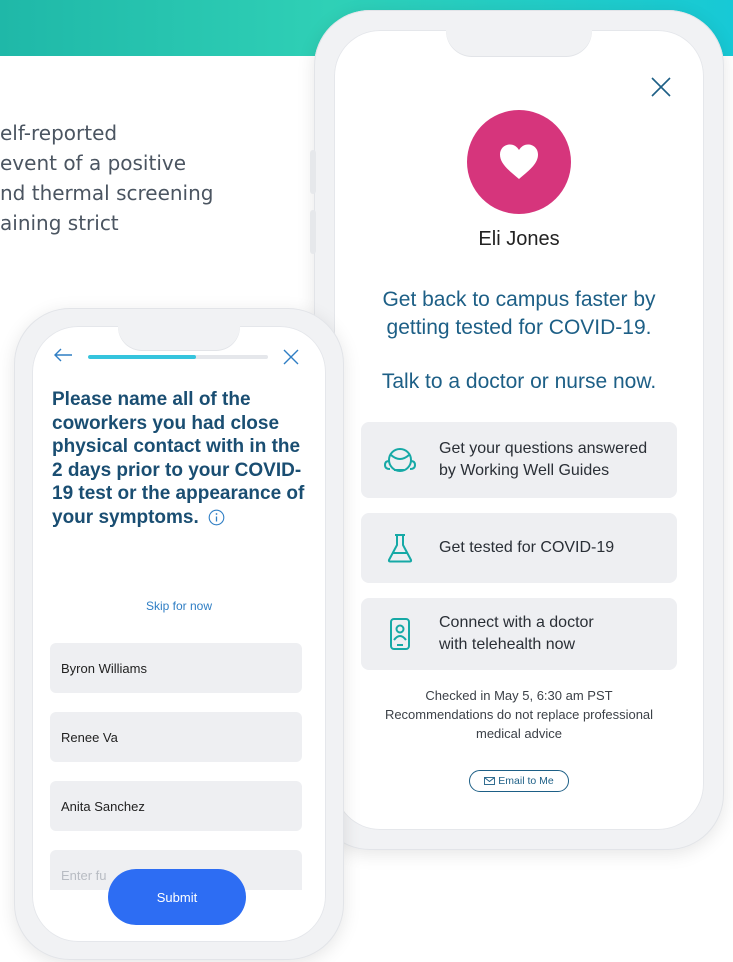 The width and height of the screenshot is (733, 962). I want to click on heart-icon, so click(519, 161).